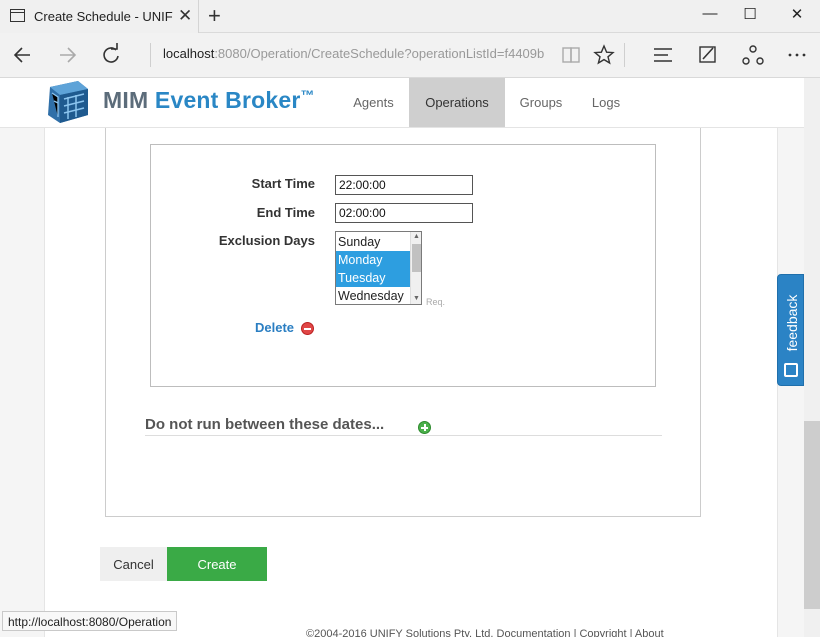  Describe the element at coordinates (307, 328) in the screenshot. I see `remove-circle-icon` at that location.